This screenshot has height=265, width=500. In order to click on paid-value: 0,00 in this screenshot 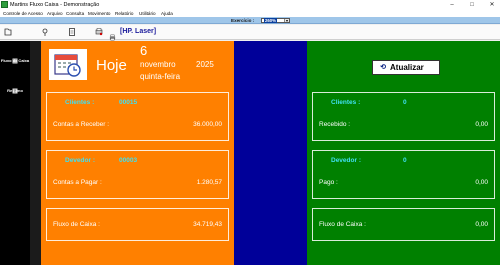, I will do `click(481, 182)`.